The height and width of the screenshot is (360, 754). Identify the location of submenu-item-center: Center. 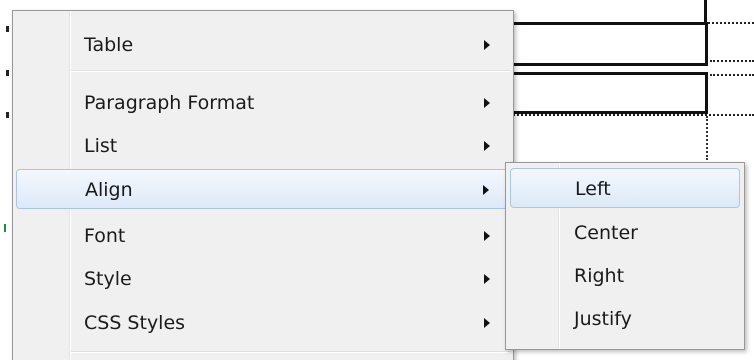
(625, 233).